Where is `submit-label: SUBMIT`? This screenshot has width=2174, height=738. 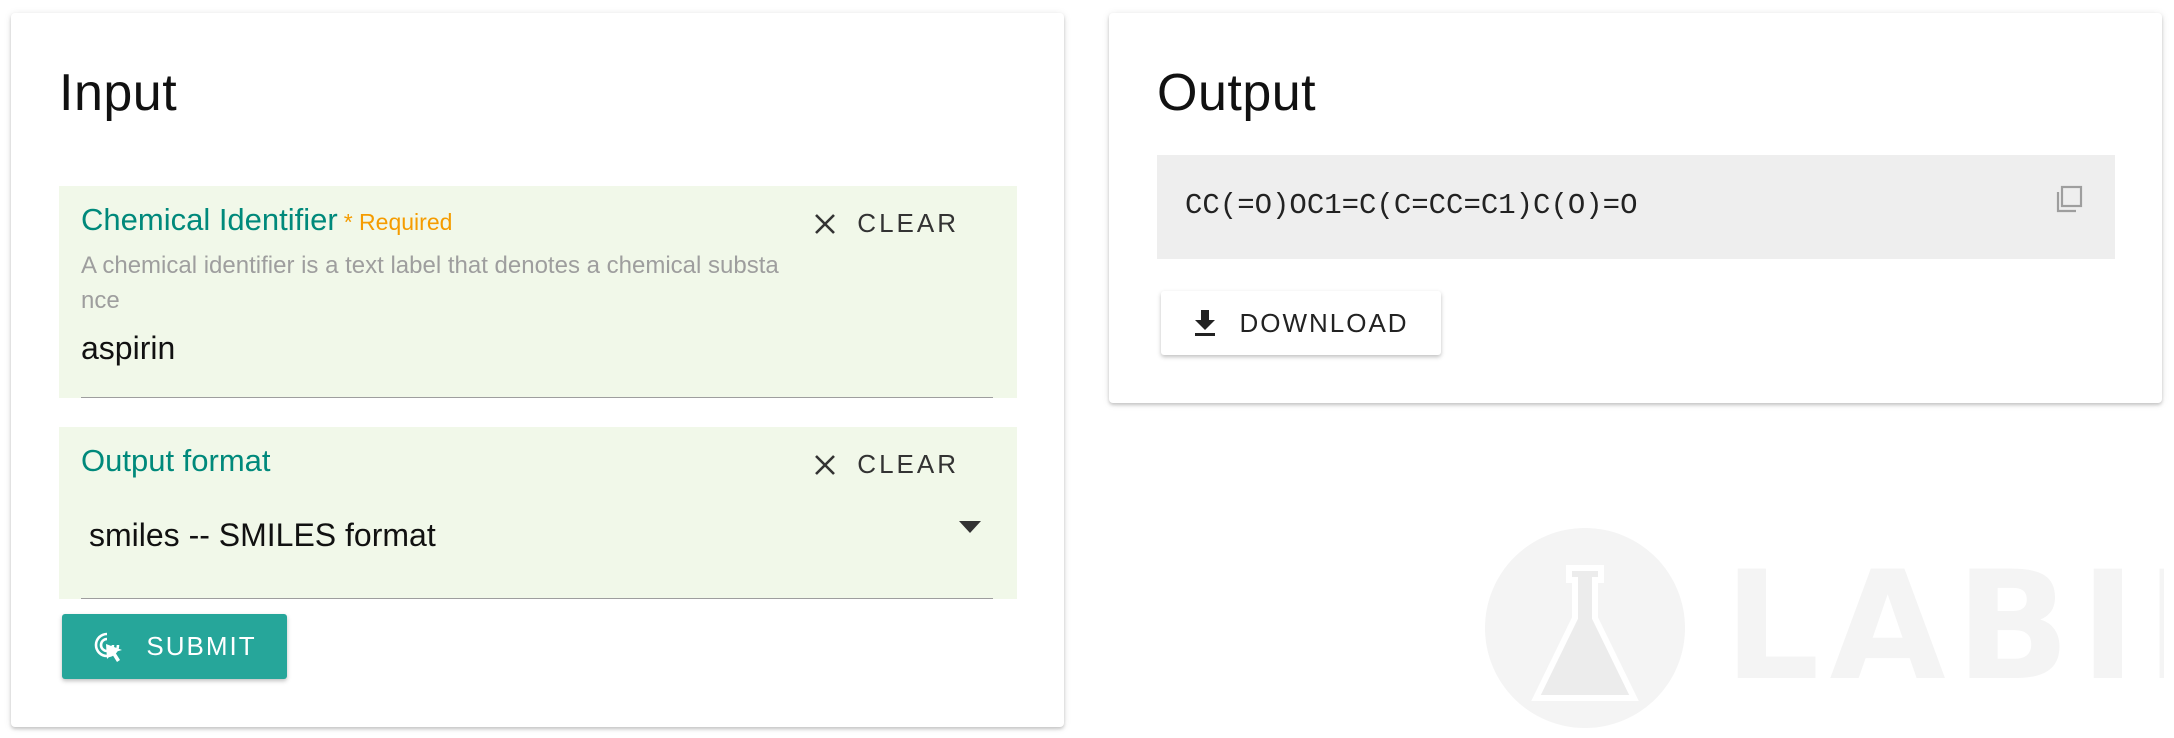 submit-label: SUBMIT is located at coordinates (201, 646).